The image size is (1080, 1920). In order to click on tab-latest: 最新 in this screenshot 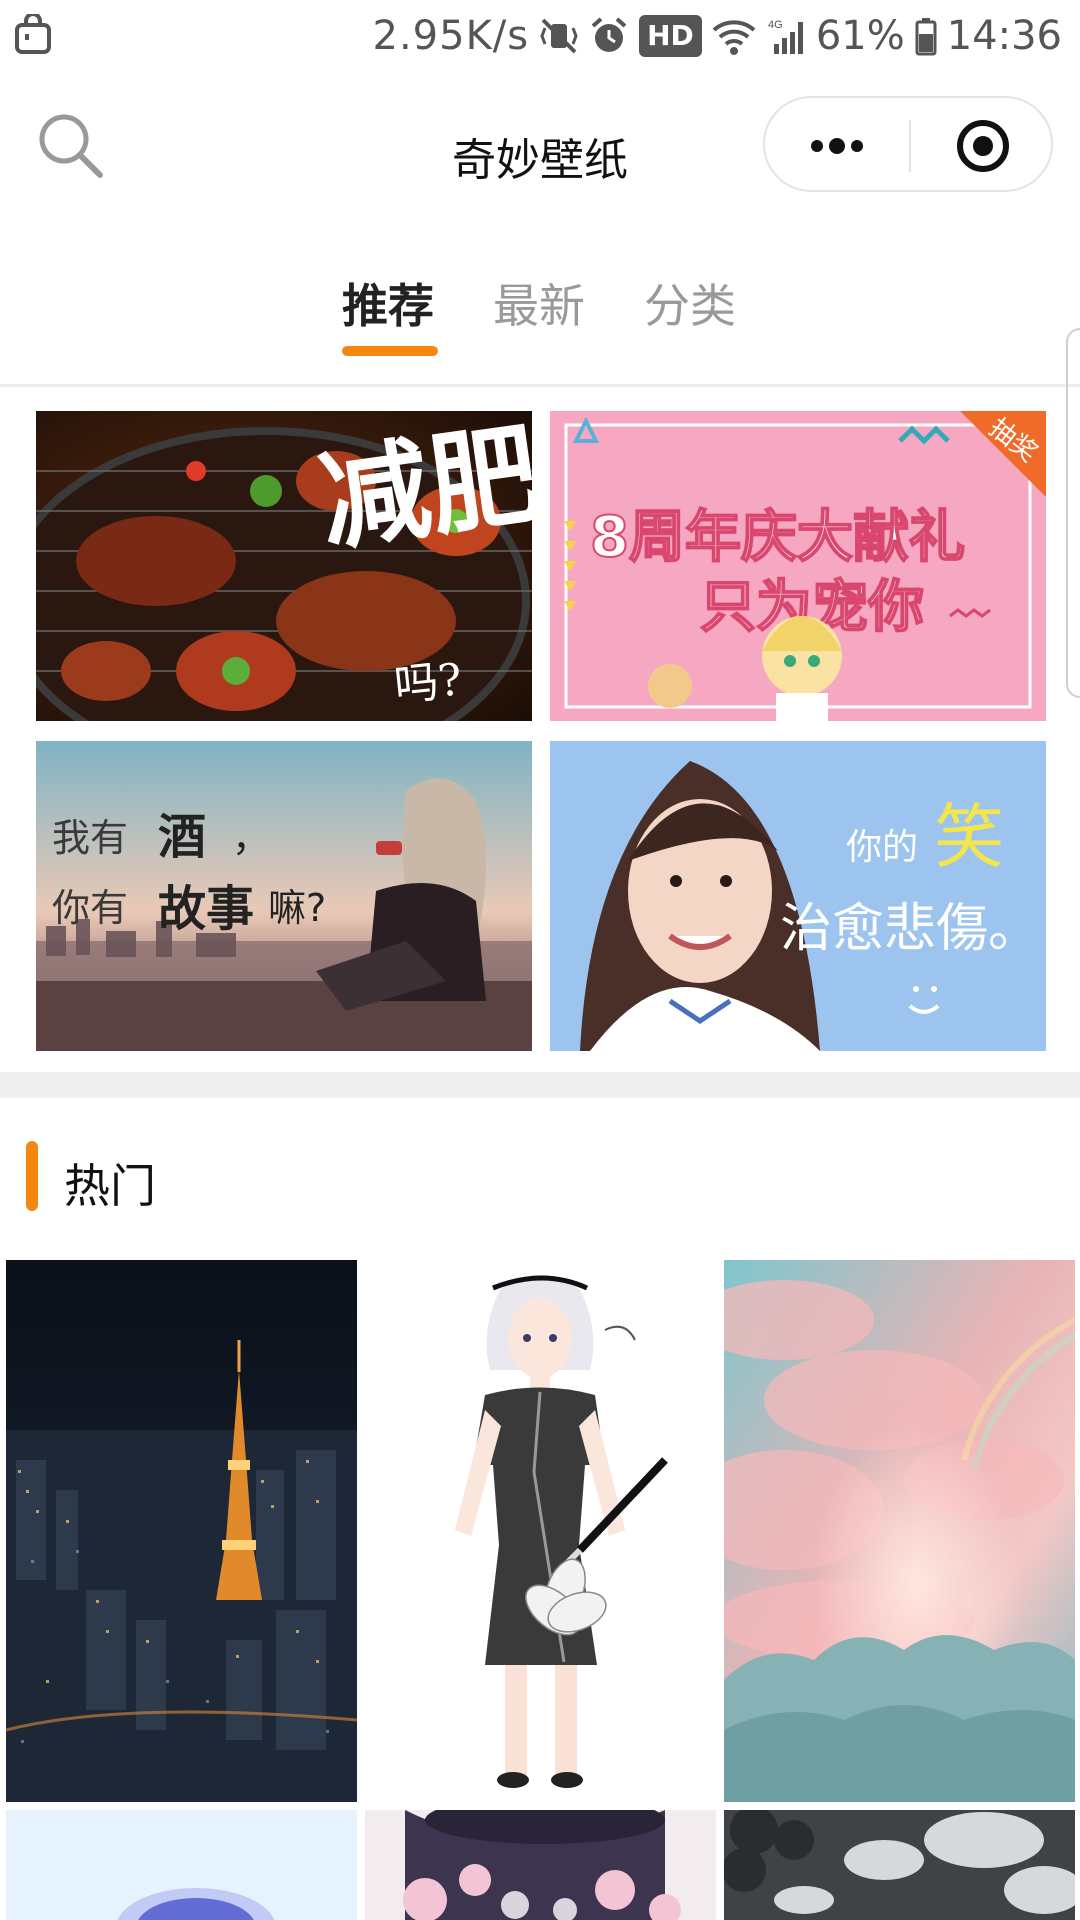, I will do `click(539, 303)`.